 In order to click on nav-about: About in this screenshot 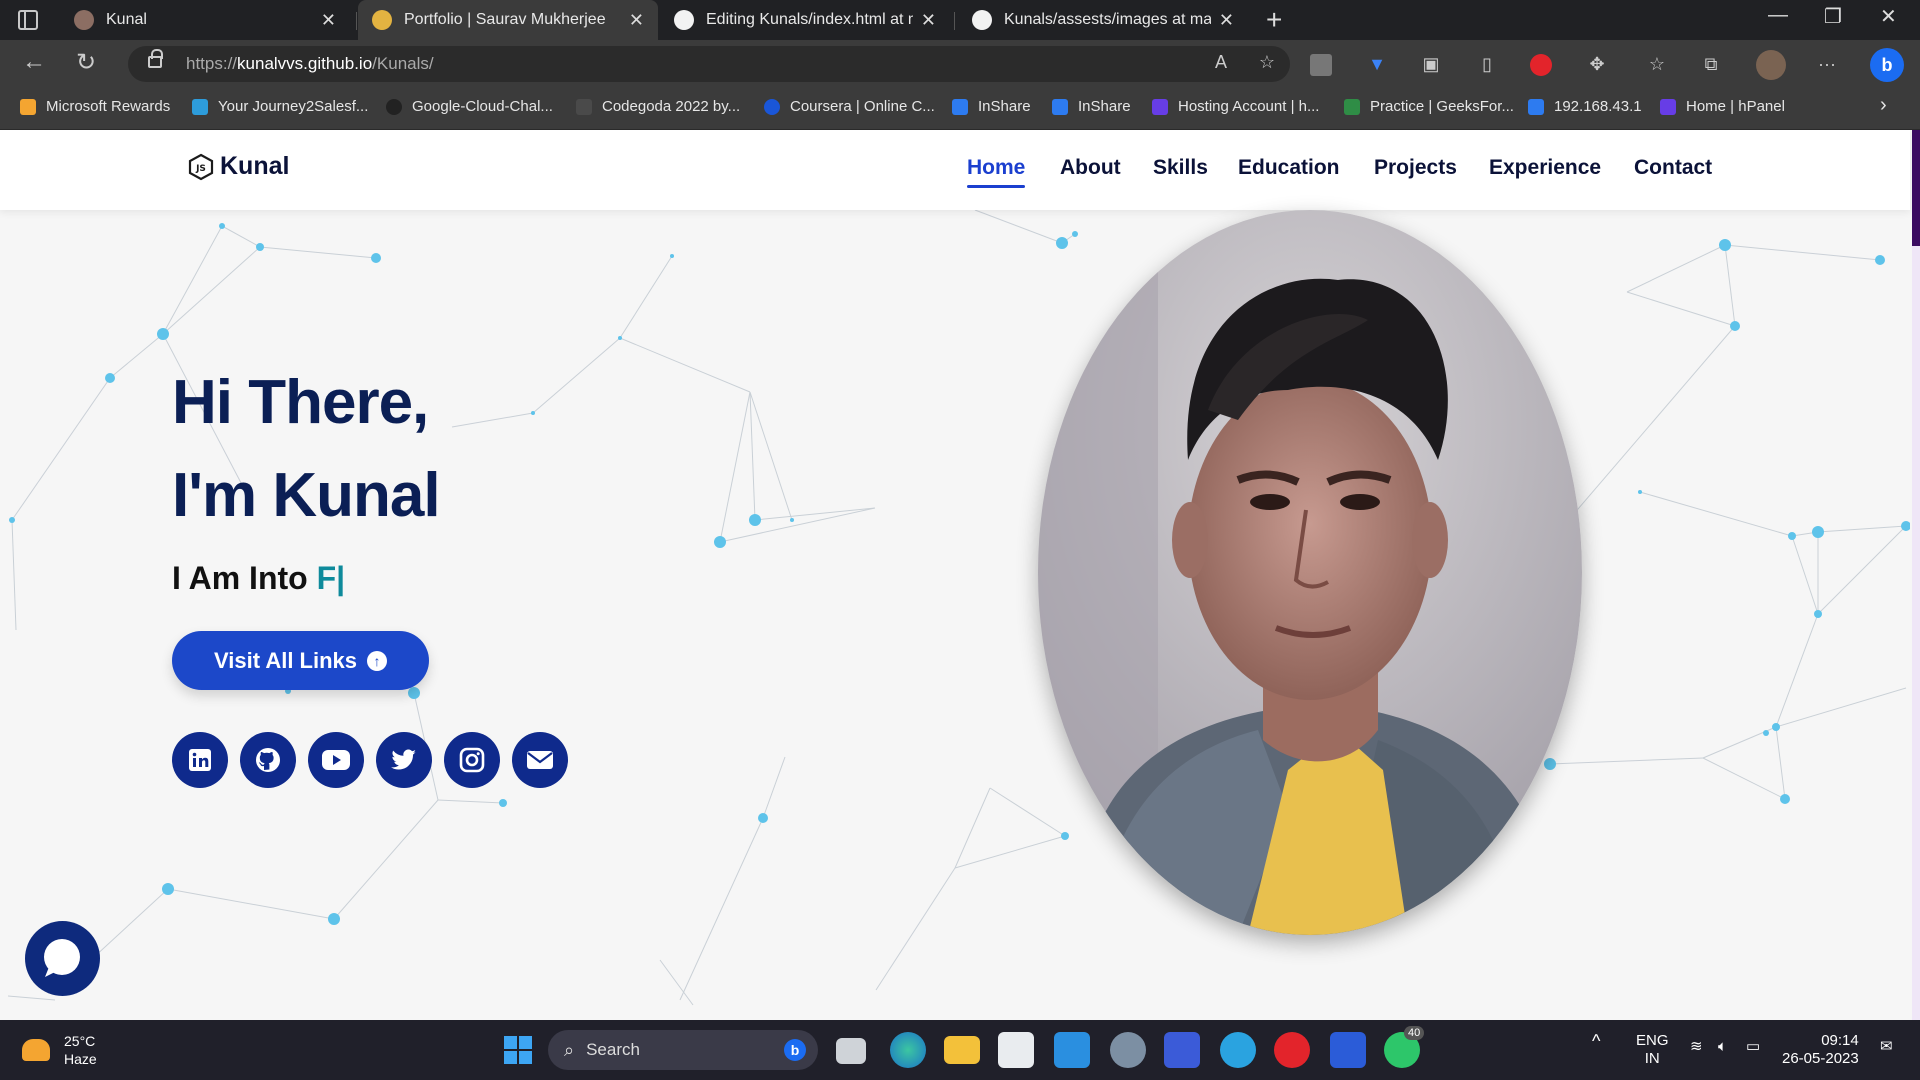, I will do `click(1090, 168)`.